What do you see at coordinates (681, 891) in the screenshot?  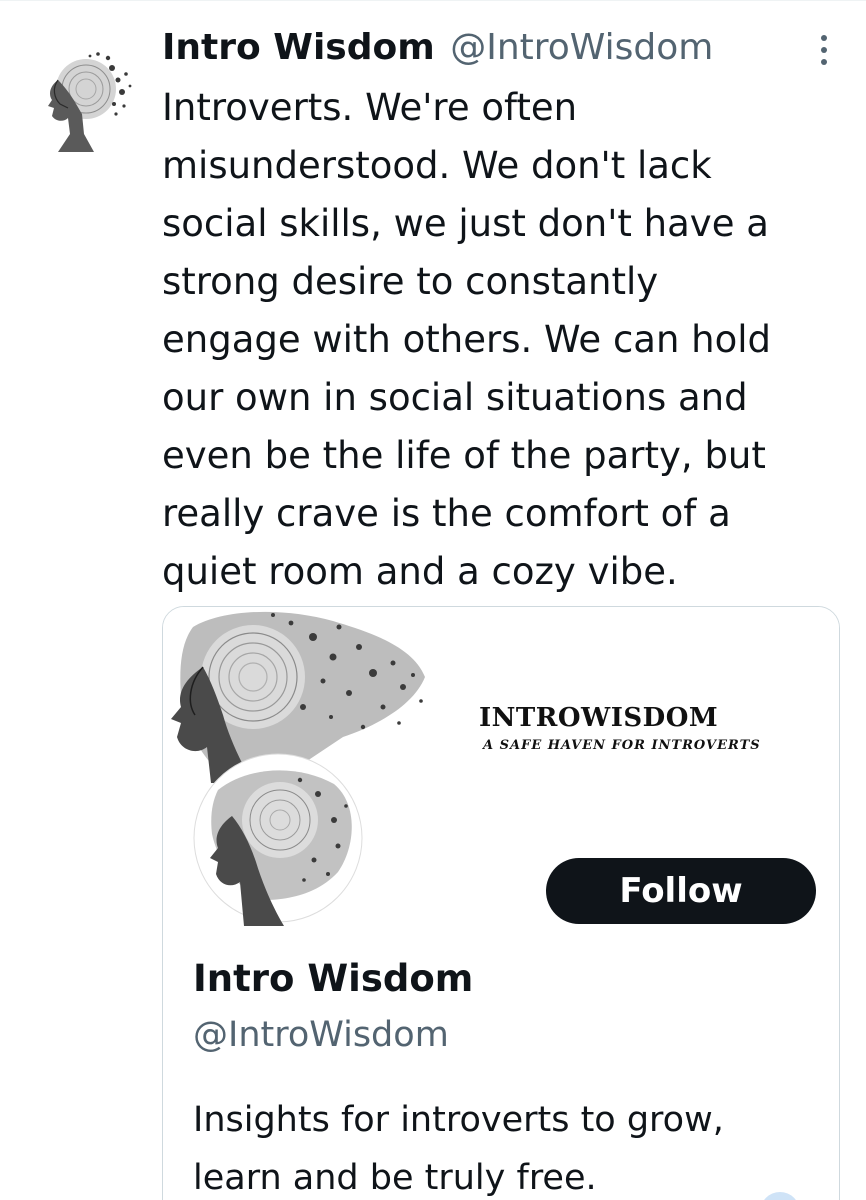 I see `follow-button: Follow` at bounding box center [681, 891].